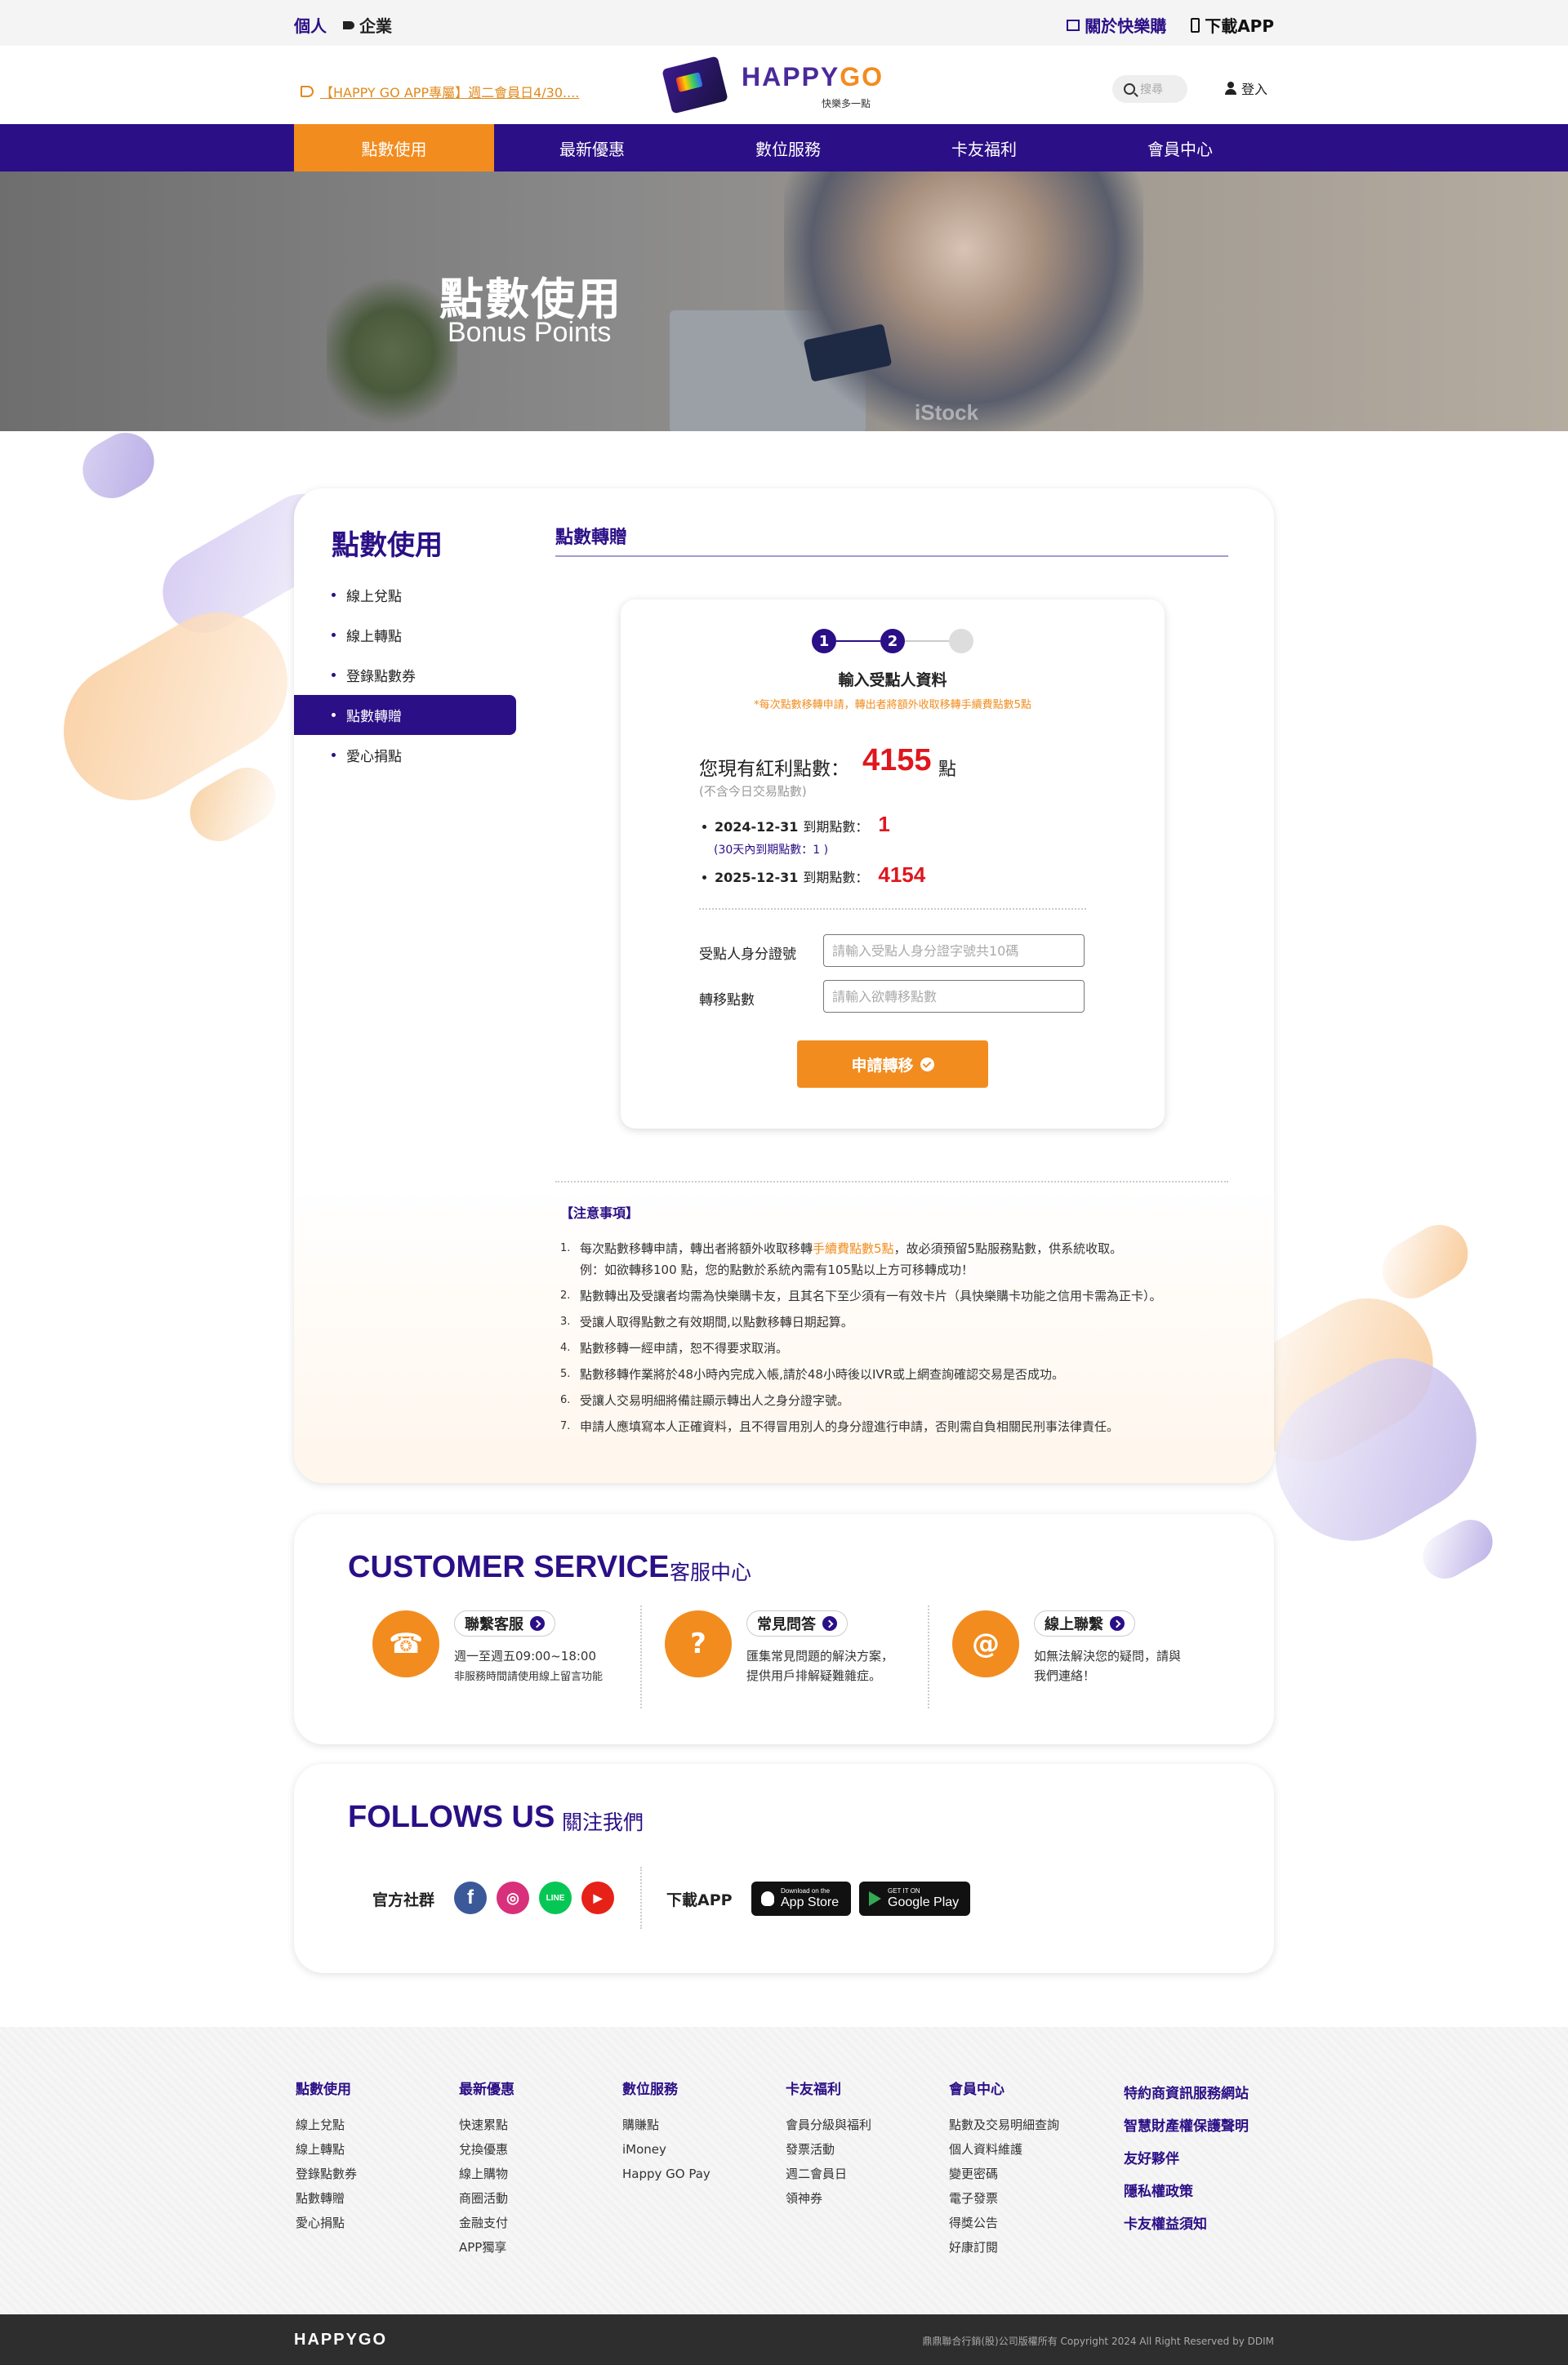 The width and height of the screenshot is (1568, 2365). Describe the element at coordinates (782, 85) in the screenshot. I see `happygo-logo: HAPPYGO 快樂多一點` at that location.